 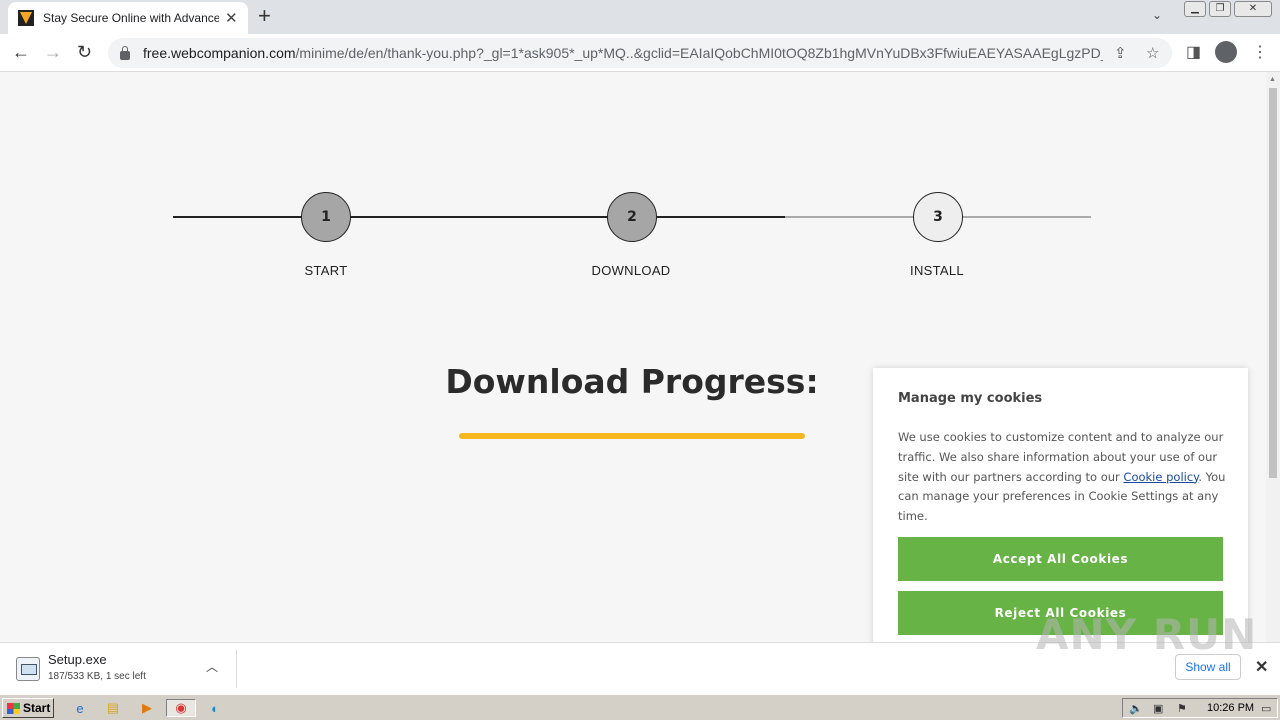 I want to click on progress-line-completed, so click(x=479, y=217).